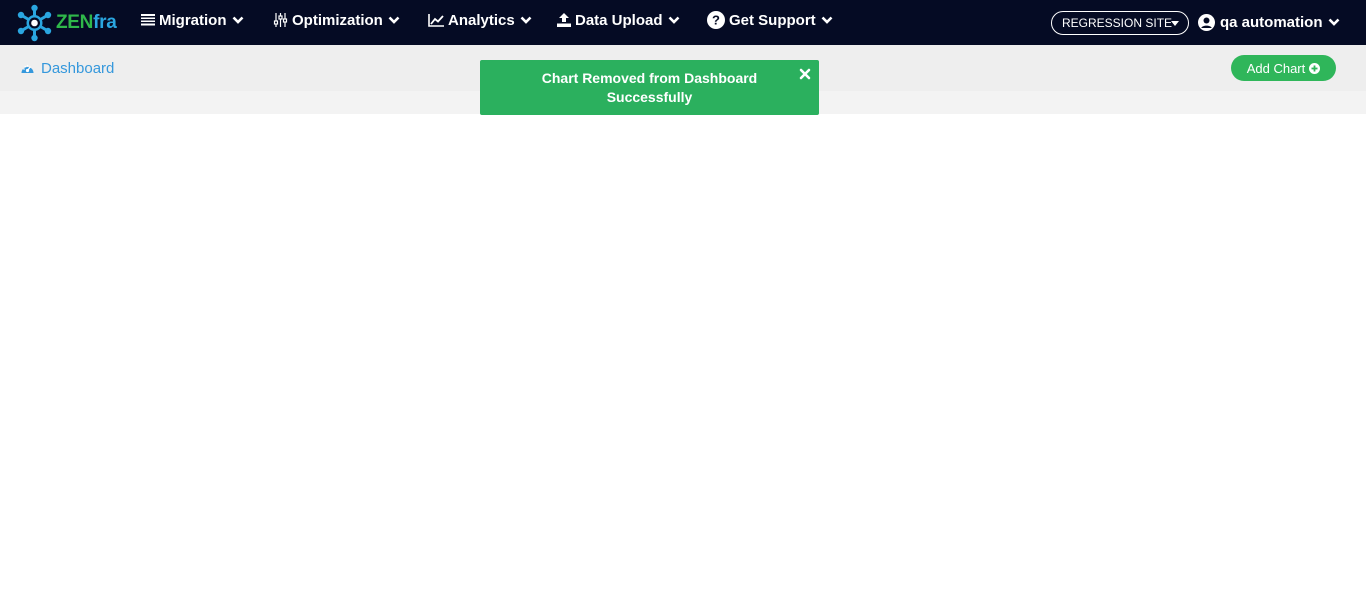  I want to click on site-select-value: REGRESSION SITE, so click(1117, 23).